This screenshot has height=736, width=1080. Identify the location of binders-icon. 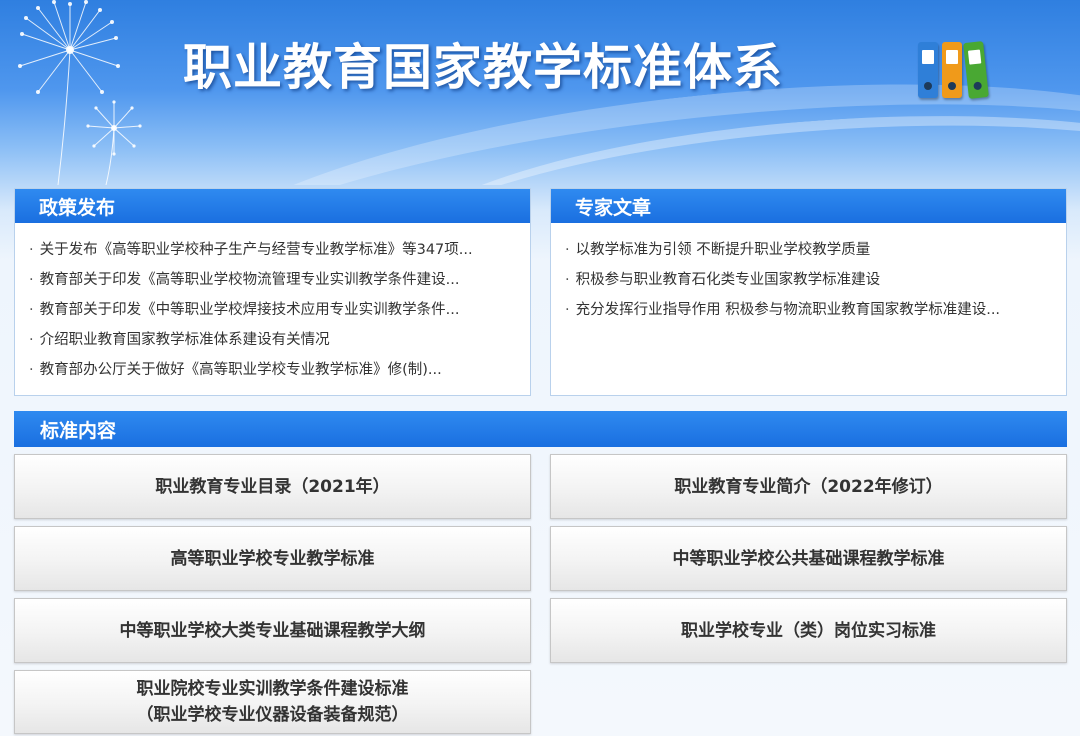
(954, 67).